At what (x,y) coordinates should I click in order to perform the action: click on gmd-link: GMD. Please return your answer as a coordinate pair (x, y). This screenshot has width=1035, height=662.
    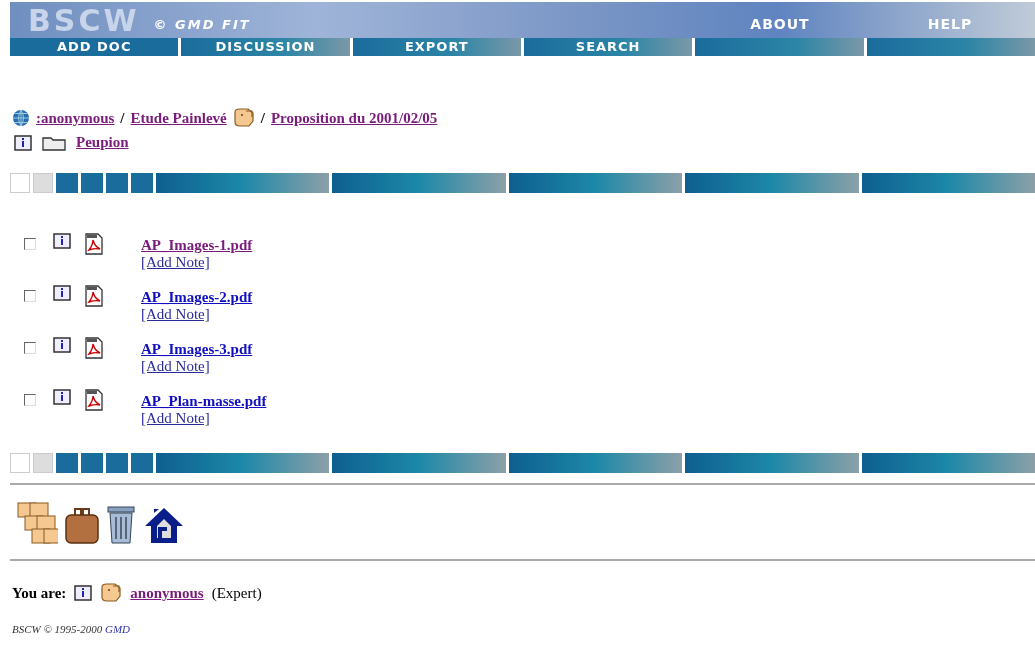
    Looking at the image, I should click on (118, 629).